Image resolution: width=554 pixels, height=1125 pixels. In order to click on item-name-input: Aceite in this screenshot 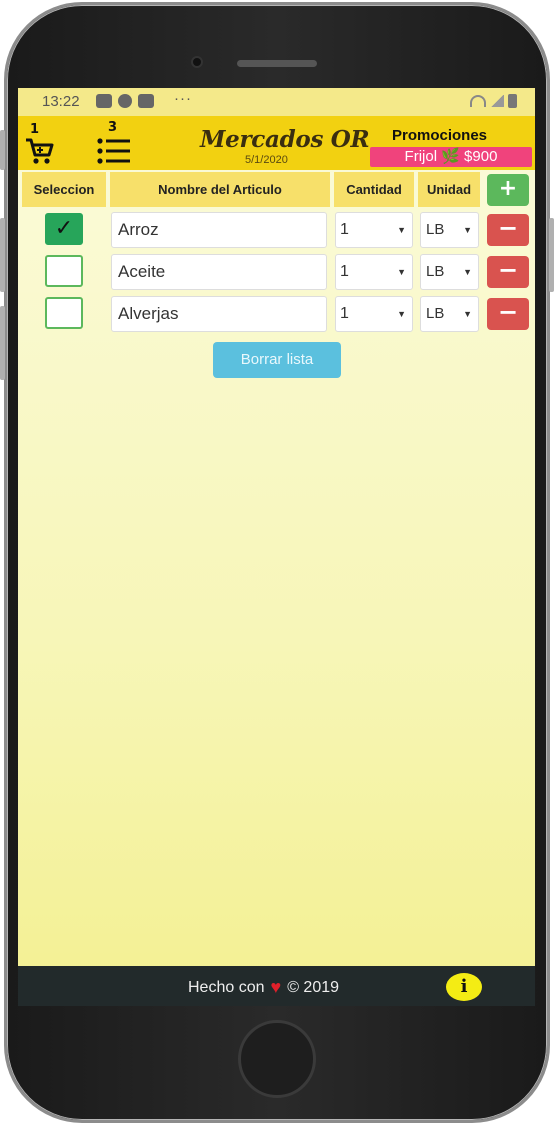, I will do `click(219, 272)`.